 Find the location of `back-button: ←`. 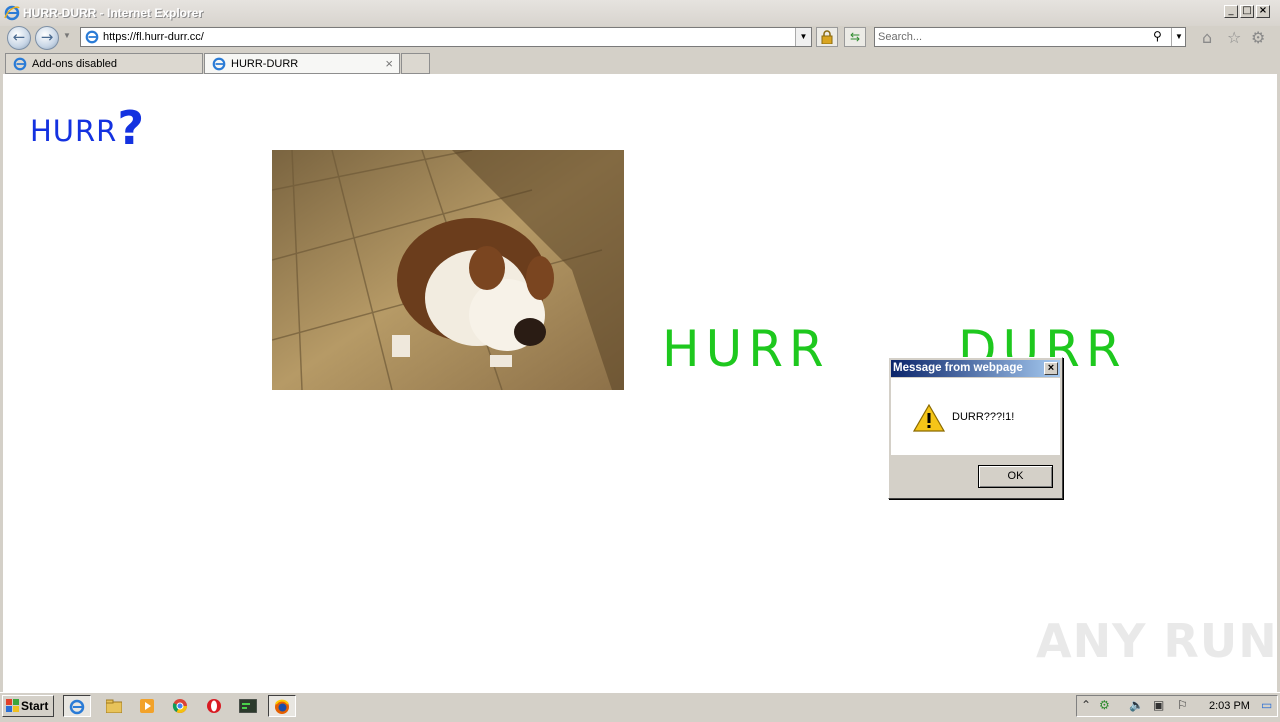

back-button: ← is located at coordinates (19, 38).